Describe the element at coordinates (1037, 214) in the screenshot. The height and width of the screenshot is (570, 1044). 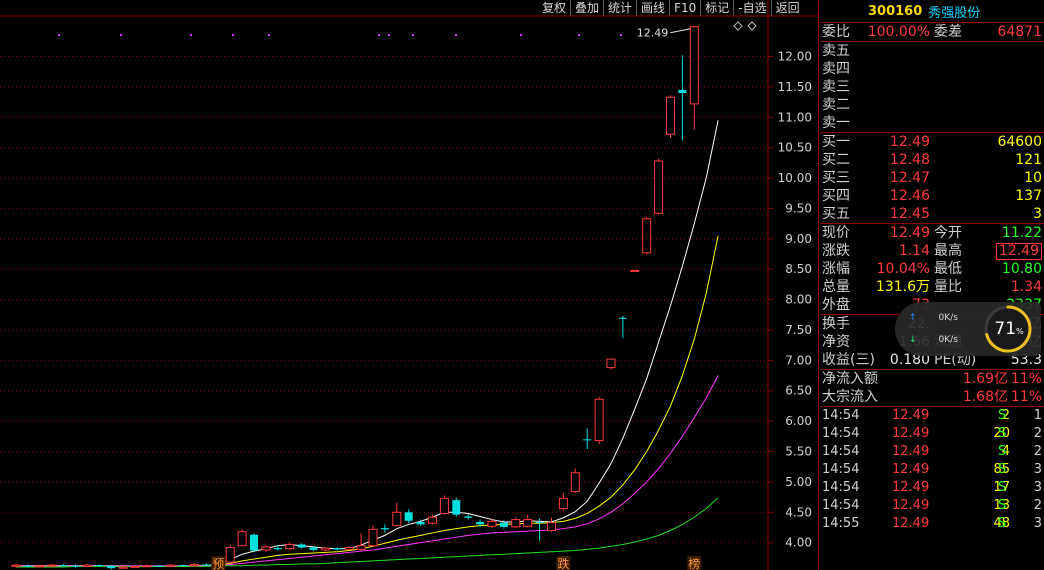
I see `buy-volume: 3` at that location.